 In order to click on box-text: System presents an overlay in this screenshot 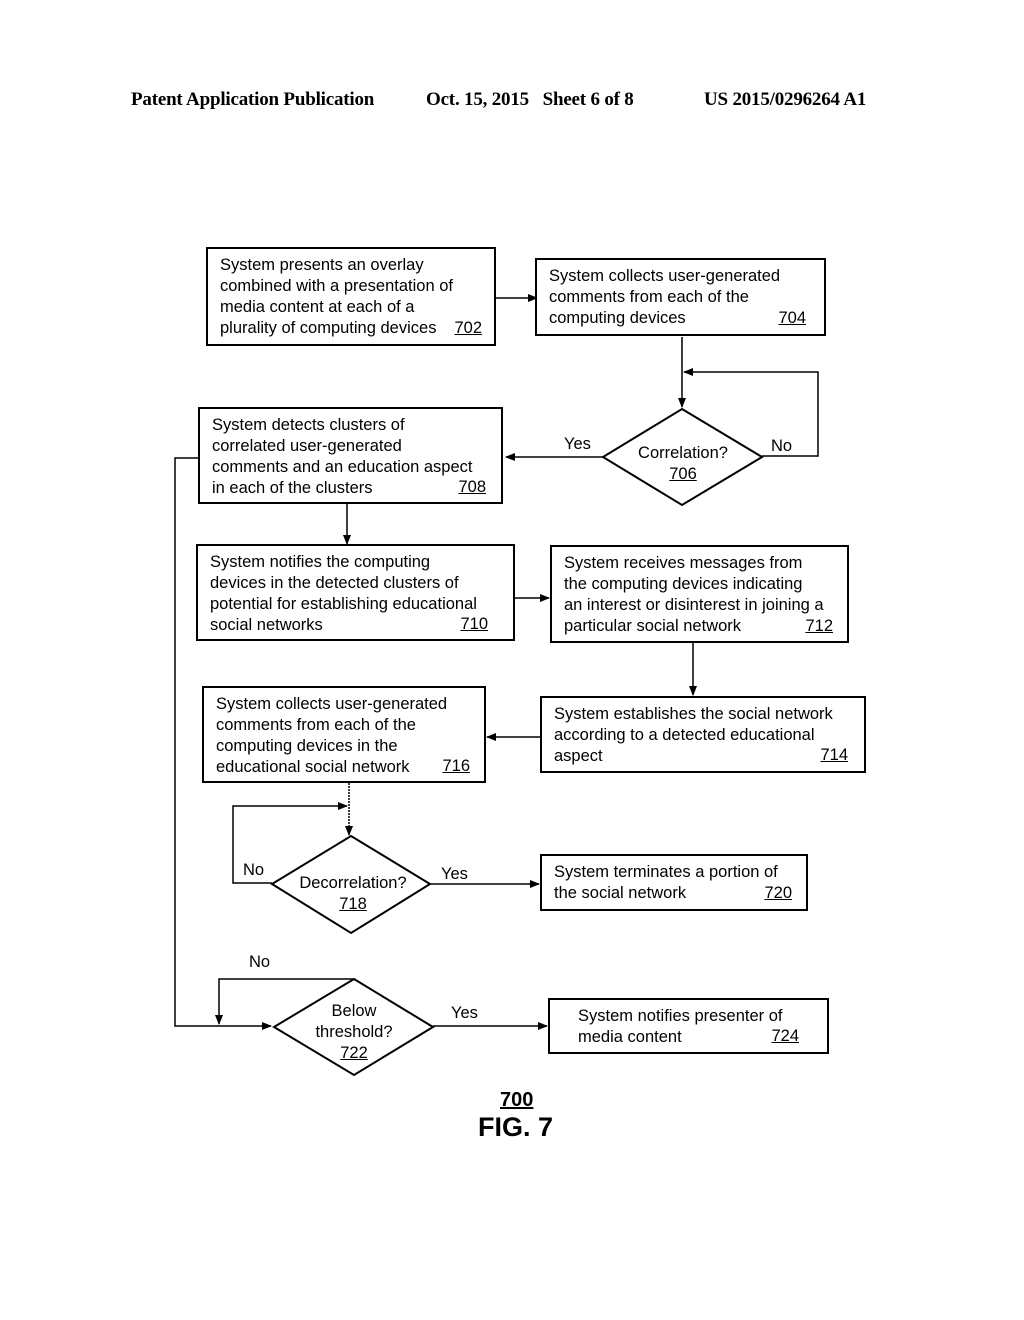, I will do `click(322, 265)`.